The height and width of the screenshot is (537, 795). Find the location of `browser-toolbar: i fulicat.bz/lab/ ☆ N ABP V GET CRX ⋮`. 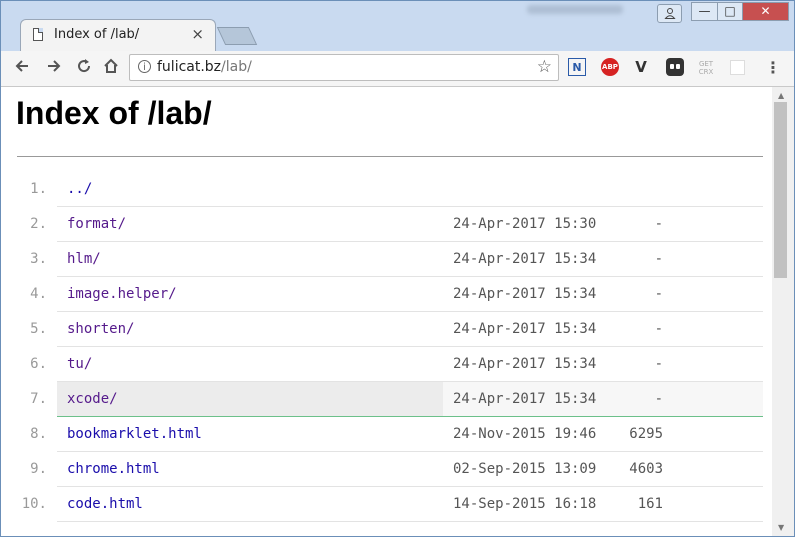

browser-toolbar: i fulicat.bz/lab/ ☆ N ABP V GET CRX ⋮ is located at coordinates (397, 69).